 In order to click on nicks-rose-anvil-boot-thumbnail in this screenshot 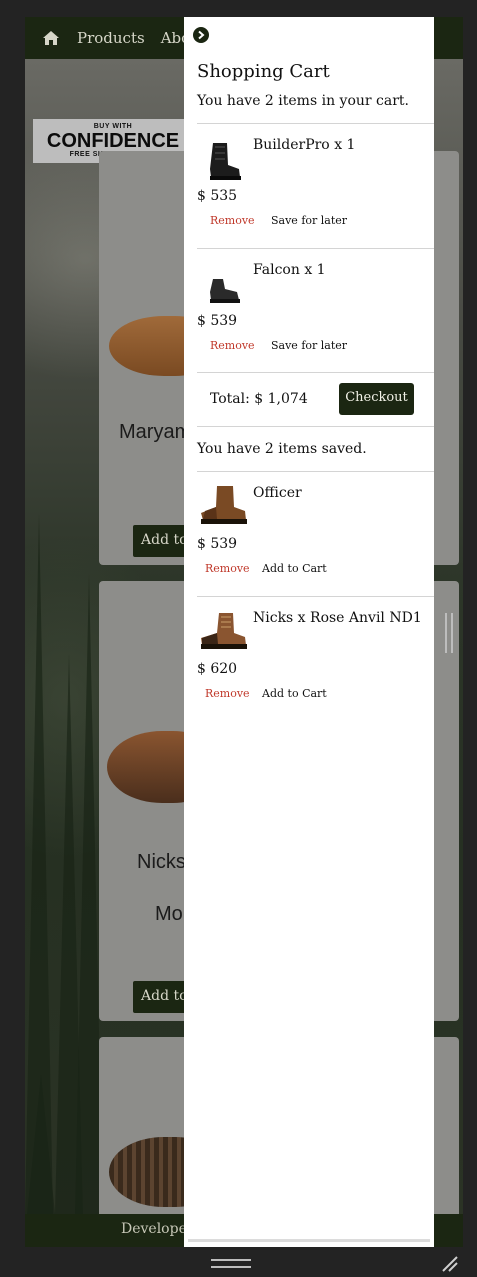, I will do `click(224, 631)`.